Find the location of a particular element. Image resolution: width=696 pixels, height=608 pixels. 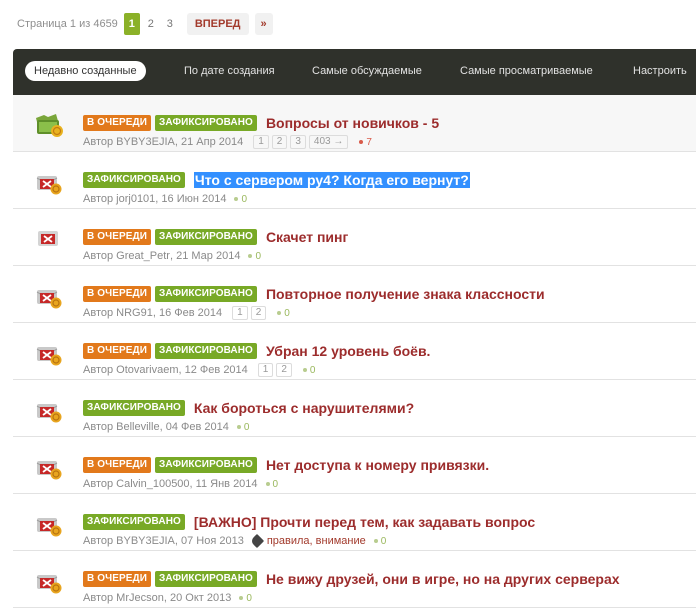

author-link: Calvin_100500 is located at coordinates (152, 484).